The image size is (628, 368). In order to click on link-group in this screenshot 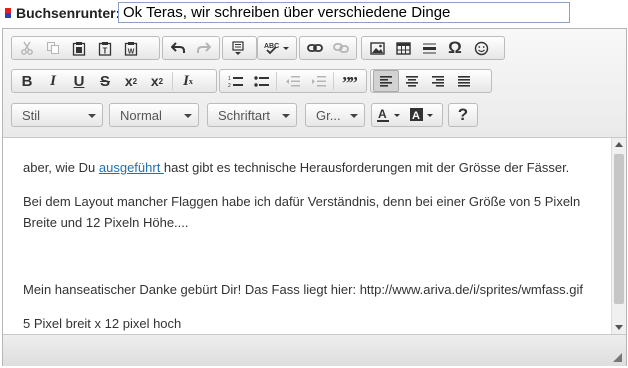, I will do `click(328, 48)`.